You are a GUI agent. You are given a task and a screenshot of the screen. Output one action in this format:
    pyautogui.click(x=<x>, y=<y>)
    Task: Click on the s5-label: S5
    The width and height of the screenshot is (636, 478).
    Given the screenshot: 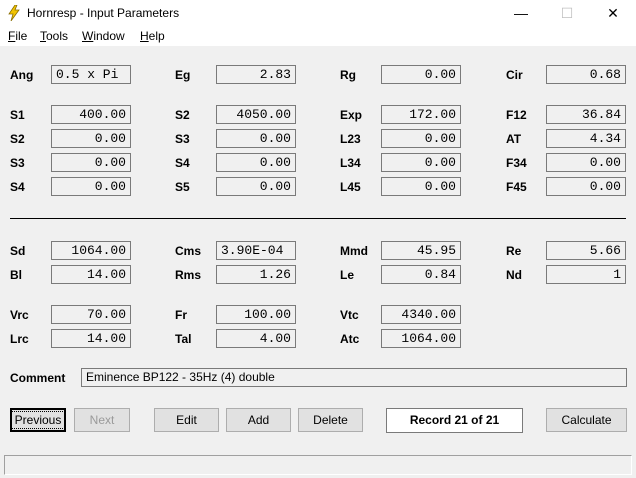 What is the action you would take?
    pyautogui.click(x=182, y=187)
    